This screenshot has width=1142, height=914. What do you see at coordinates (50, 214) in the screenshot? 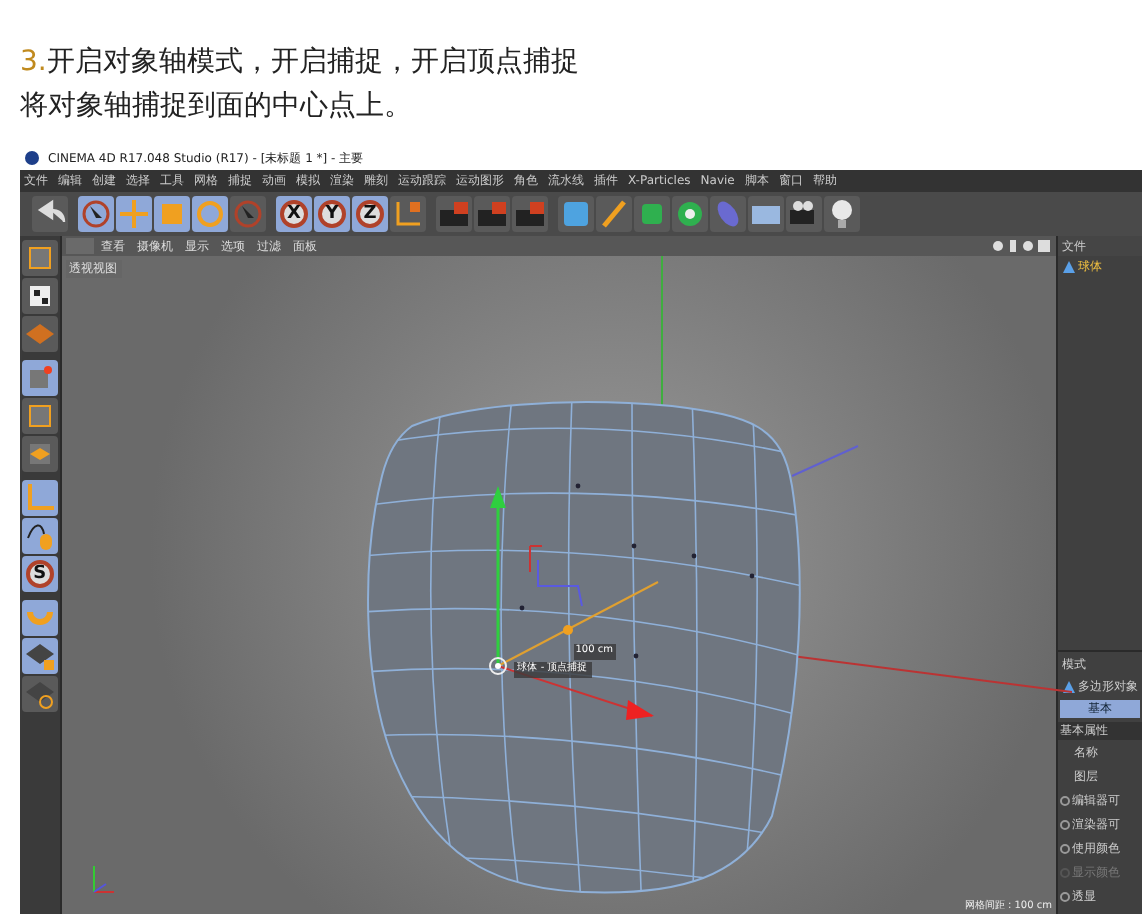
I see `undo-icon` at bounding box center [50, 214].